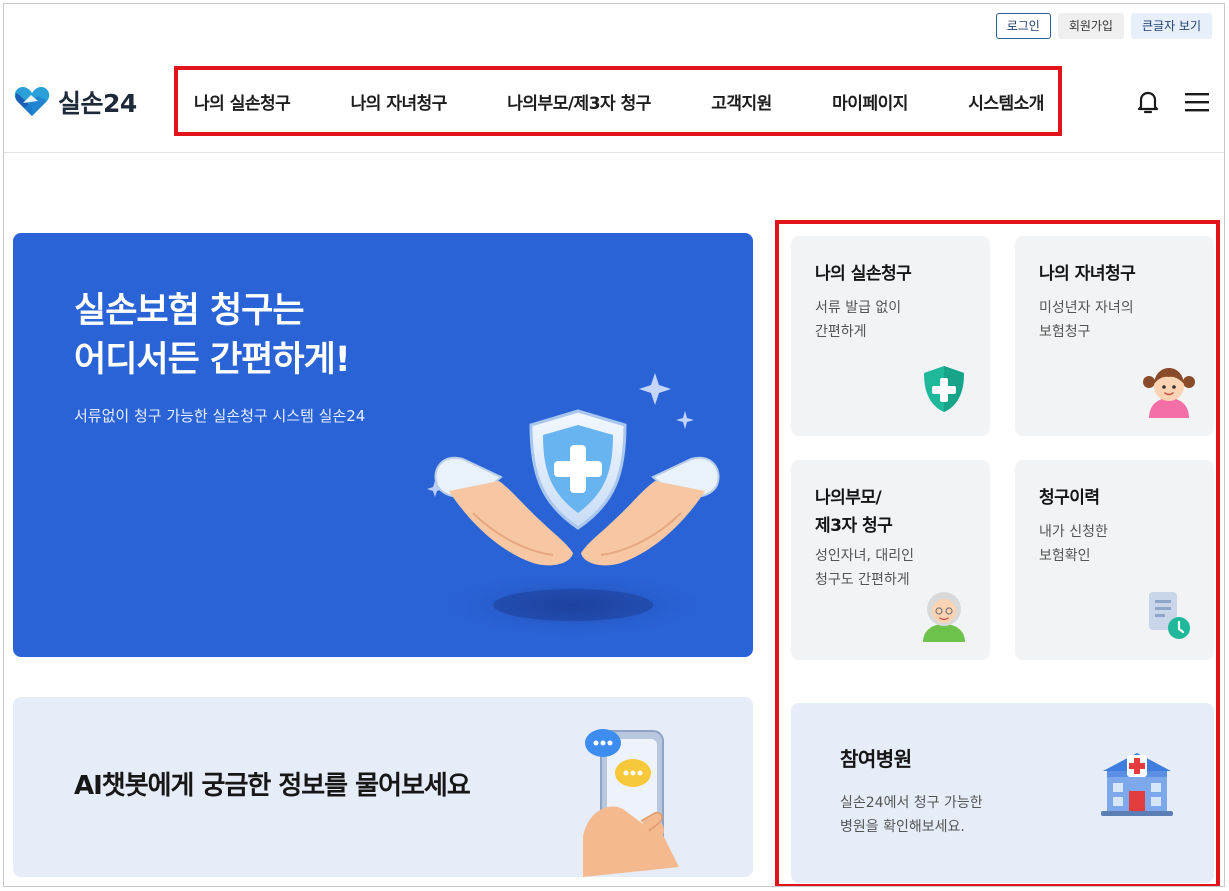  I want to click on bell-icon, so click(1148, 102).